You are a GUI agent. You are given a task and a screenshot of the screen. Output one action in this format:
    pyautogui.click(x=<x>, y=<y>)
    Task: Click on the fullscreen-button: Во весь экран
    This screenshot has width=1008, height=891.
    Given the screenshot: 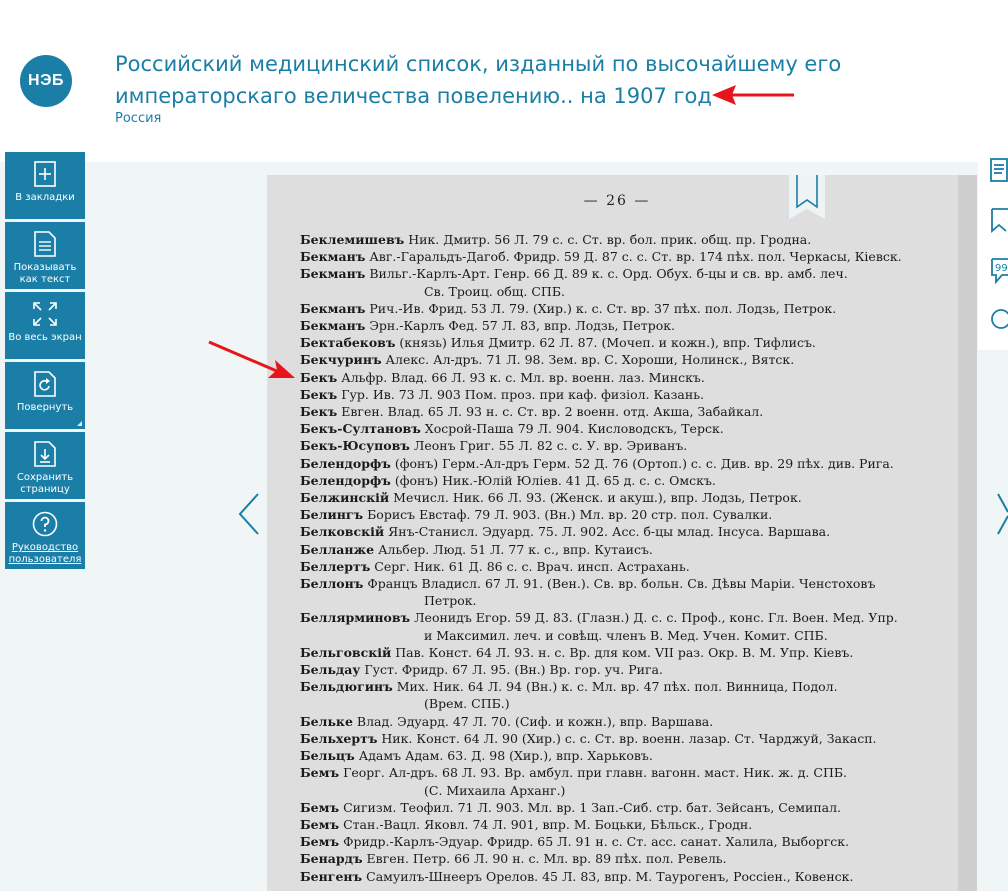 What is the action you would take?
    pyautogui.click(x=45, y=325)
    